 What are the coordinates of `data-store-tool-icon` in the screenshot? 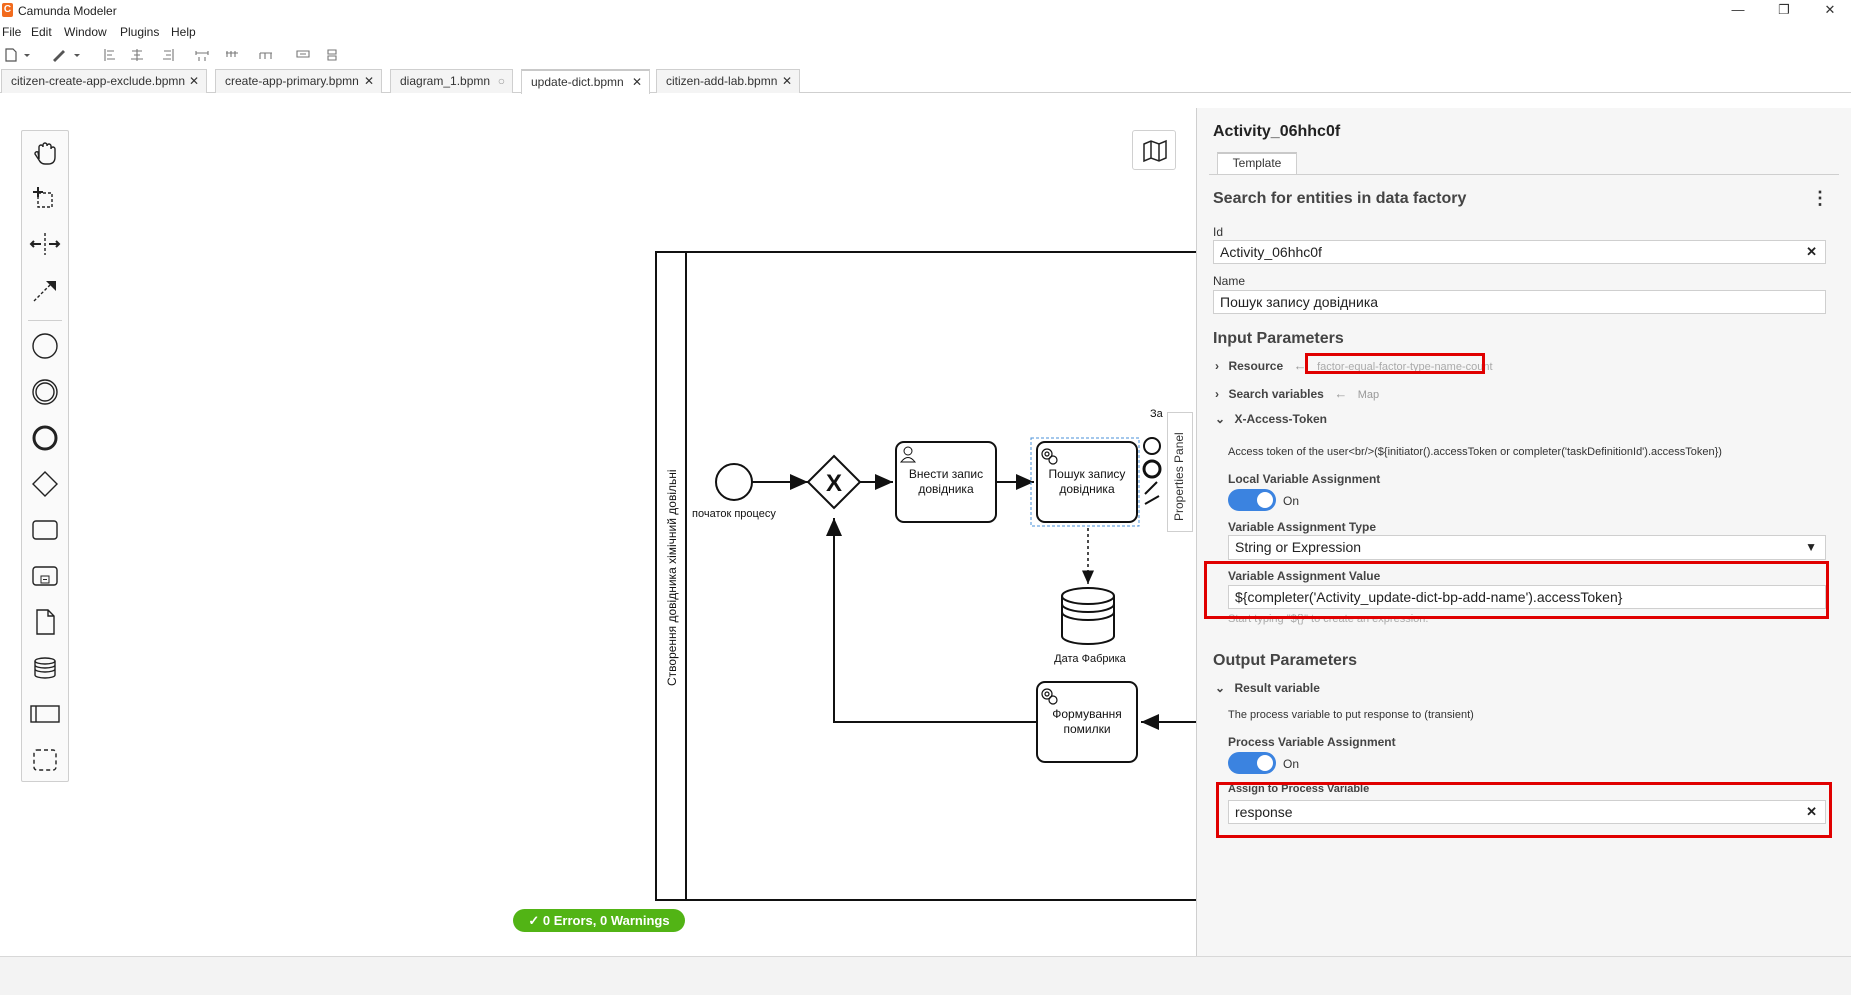 It's located at (45, 668).